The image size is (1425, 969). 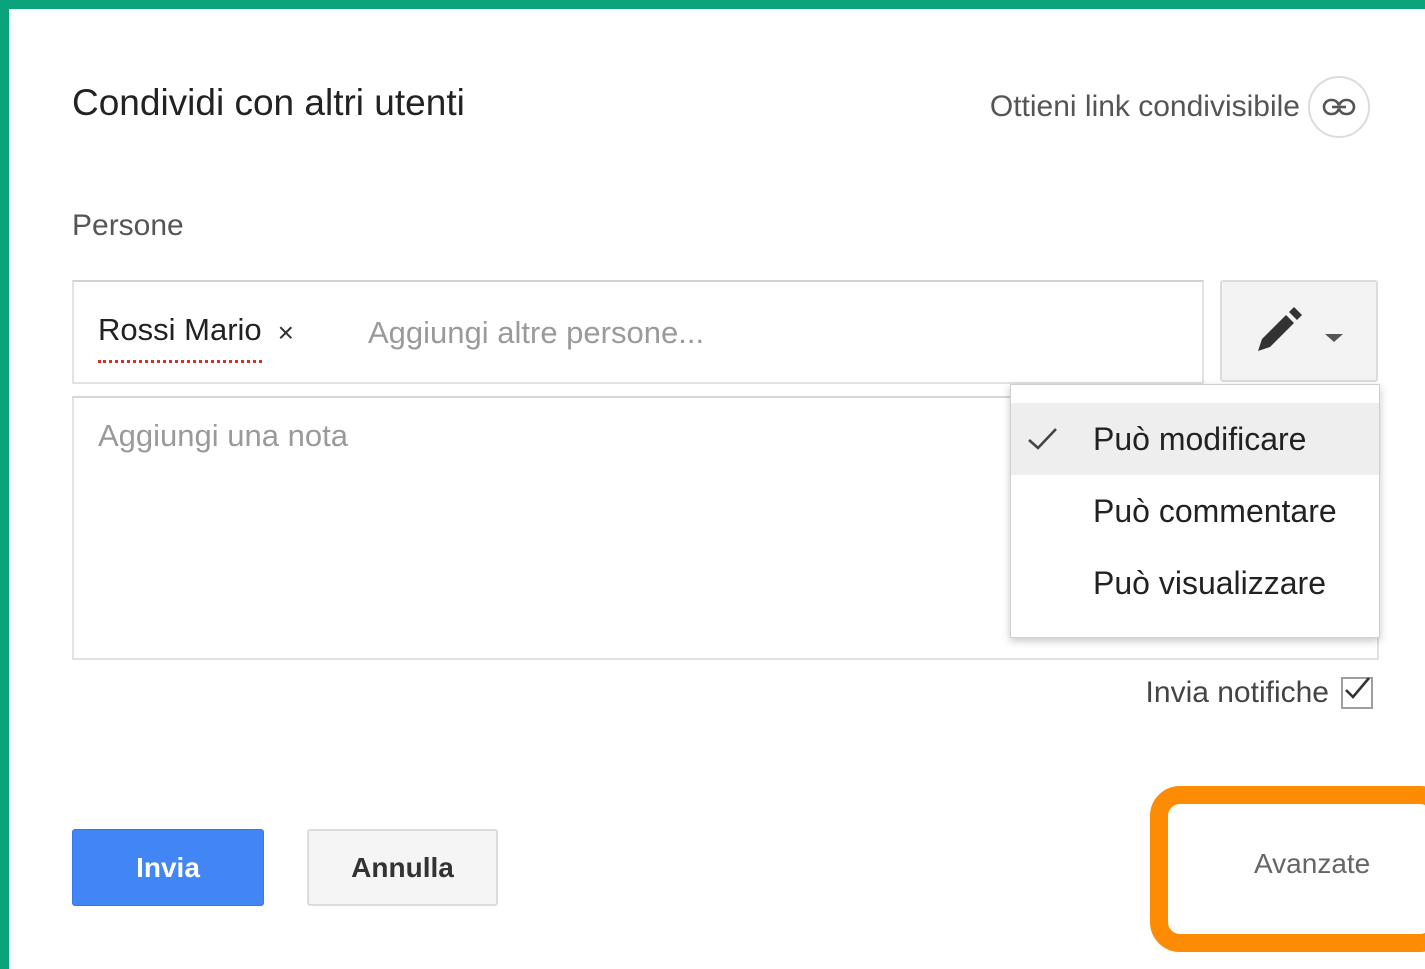 I want to click on people-label: Persone, so click(x=128, y=225).